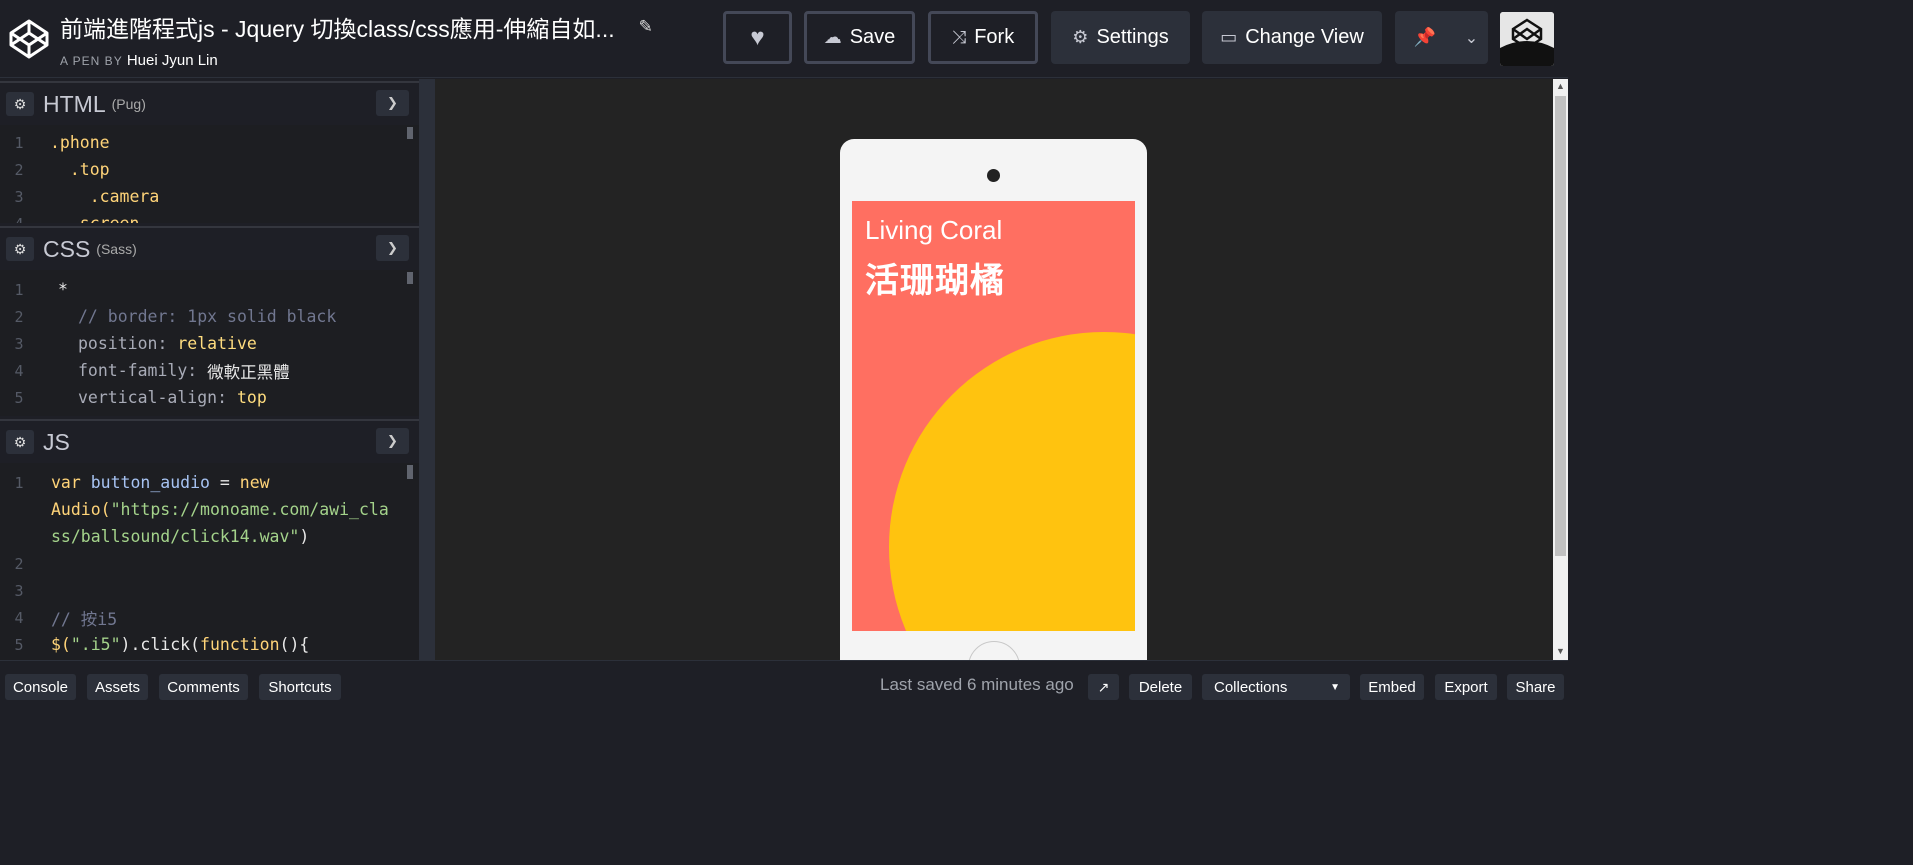 The width and height of the screenshot is (1913, 865). What do you see at coordinates (209, 174) in the screenshot?
I see `html-code-editor: 1.phone 2 .top 3 .camera 4 .screen` at bounding box center [209, 174].